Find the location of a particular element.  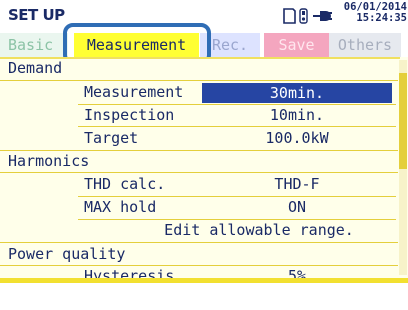

hysteresis-value: 5% is located at coordinates (297, 272).